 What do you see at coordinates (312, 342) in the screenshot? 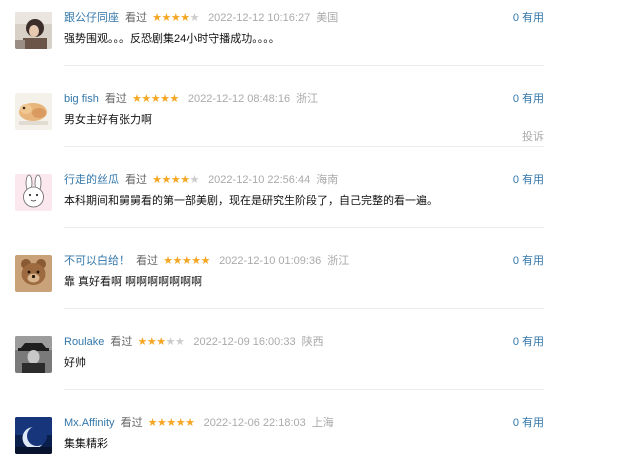
I see `comment-location: 陕西` at bounding box center [312, 342].